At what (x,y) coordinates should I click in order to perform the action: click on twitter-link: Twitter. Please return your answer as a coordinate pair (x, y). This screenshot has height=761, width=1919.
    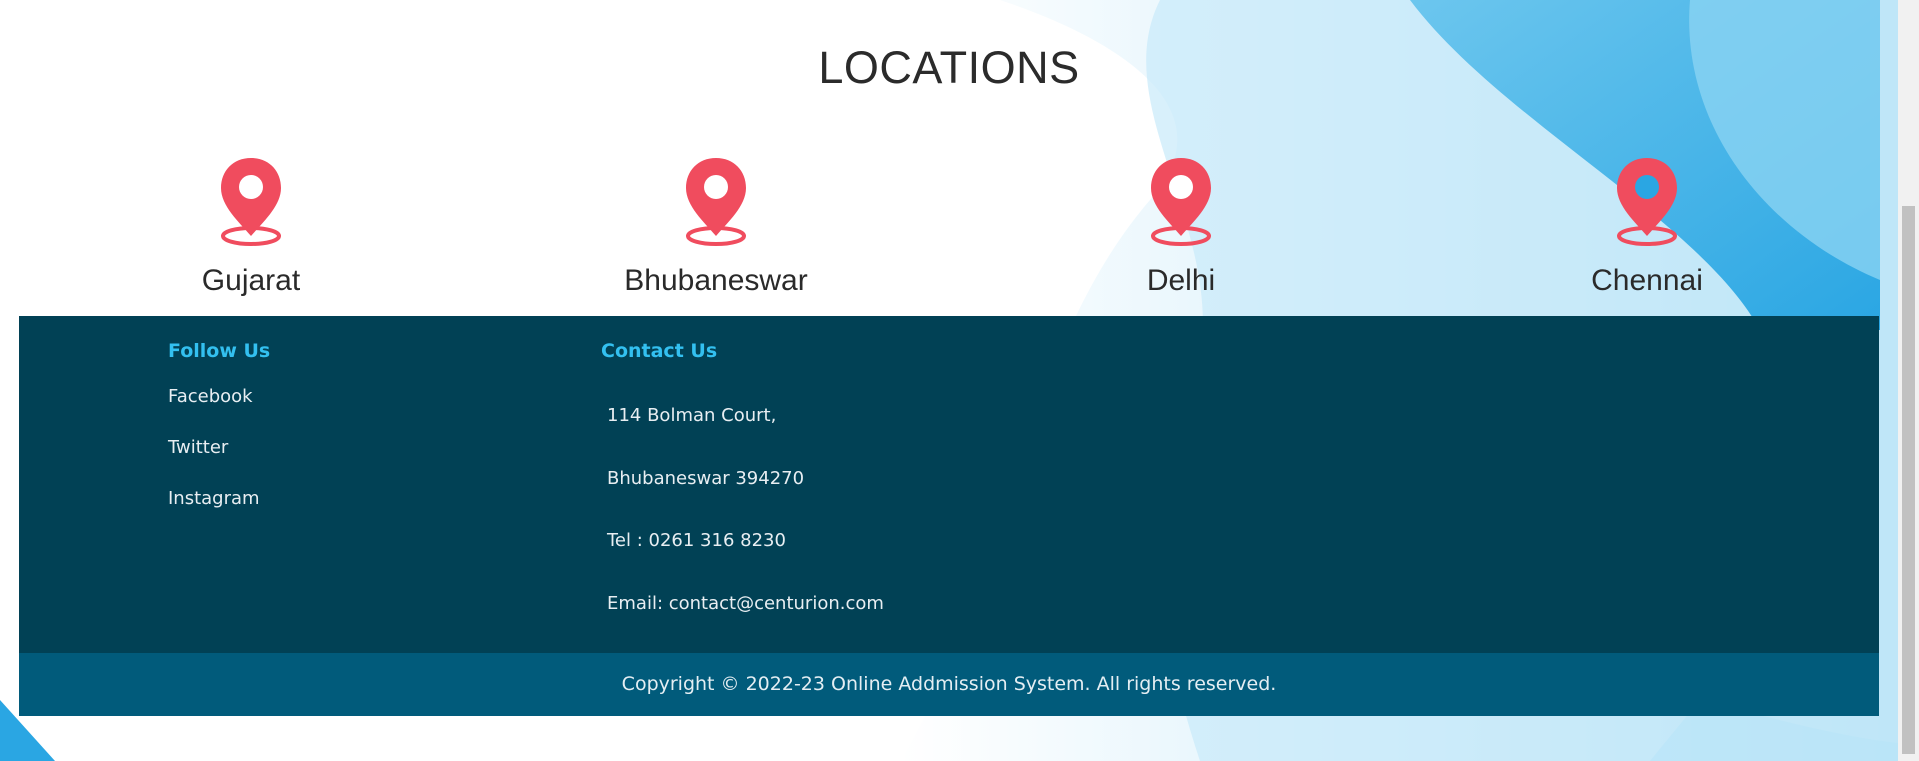
    Looking at the image, I should click on (198, 447).